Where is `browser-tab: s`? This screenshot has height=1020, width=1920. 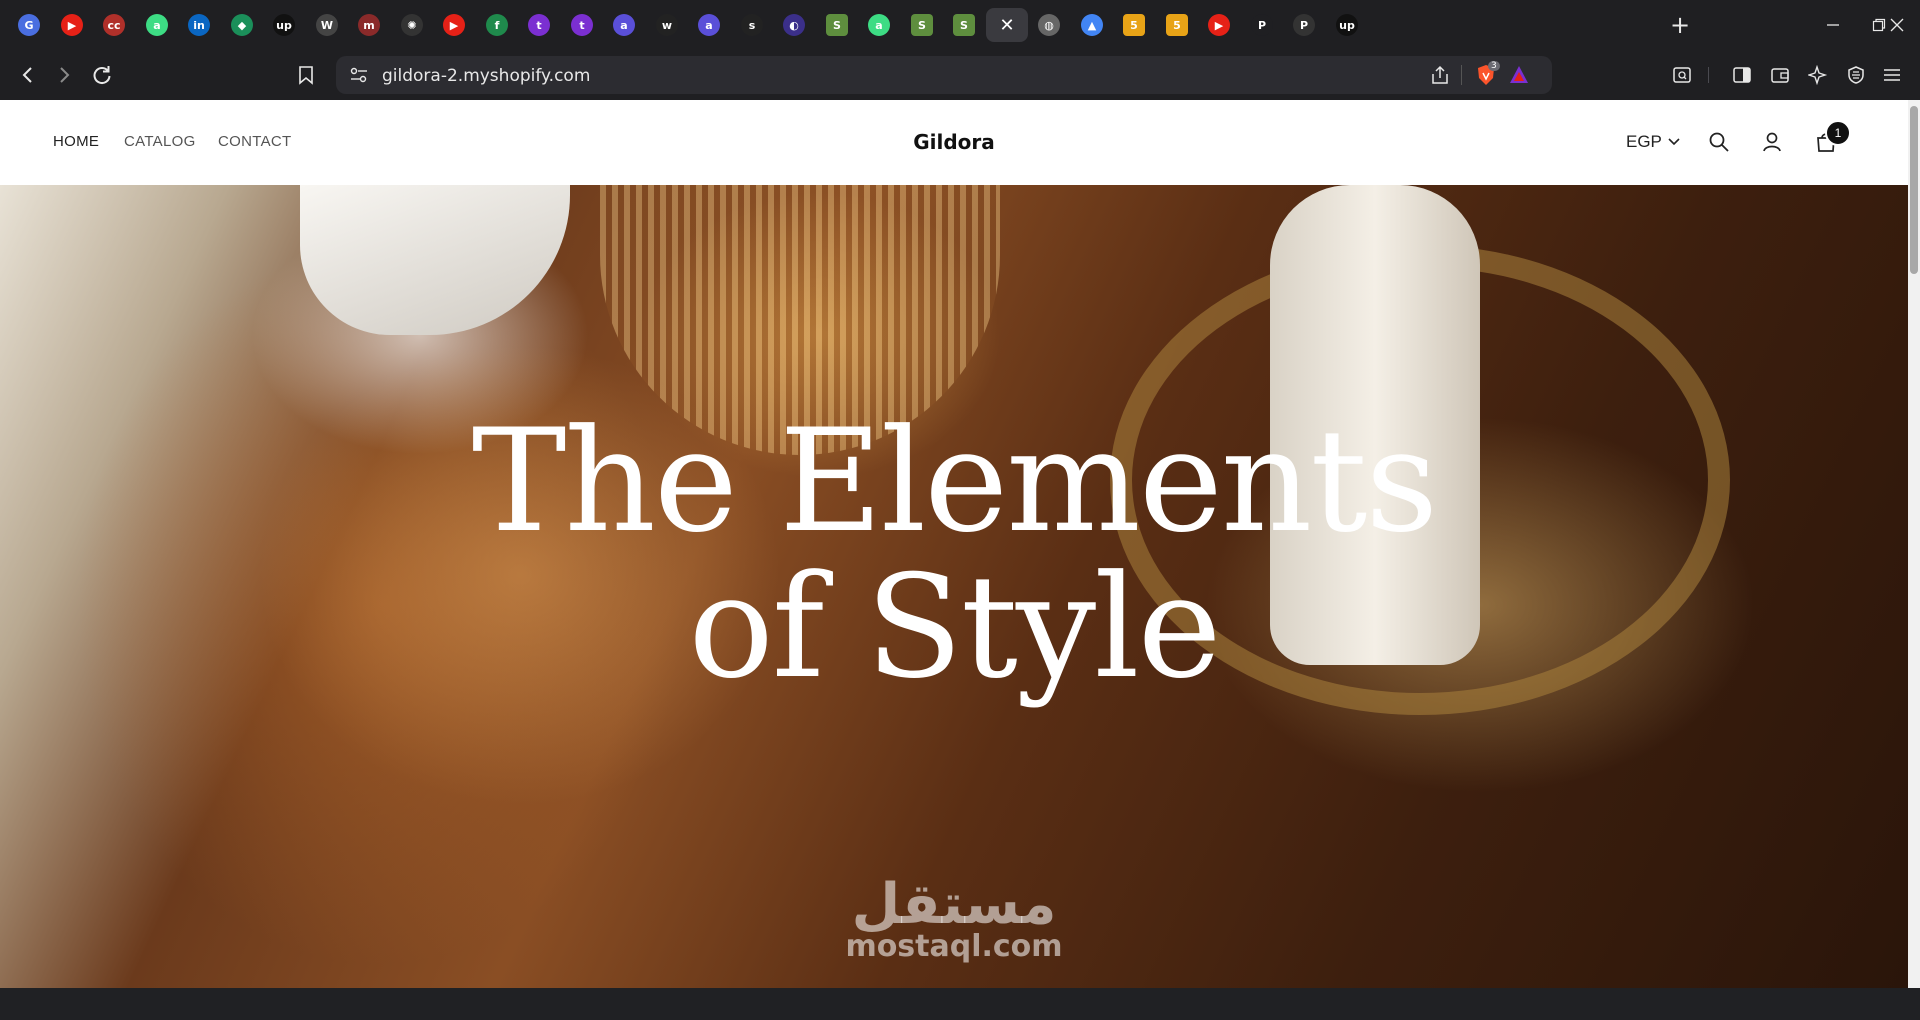 browser-tab: s is located at coordinates (752, 25).